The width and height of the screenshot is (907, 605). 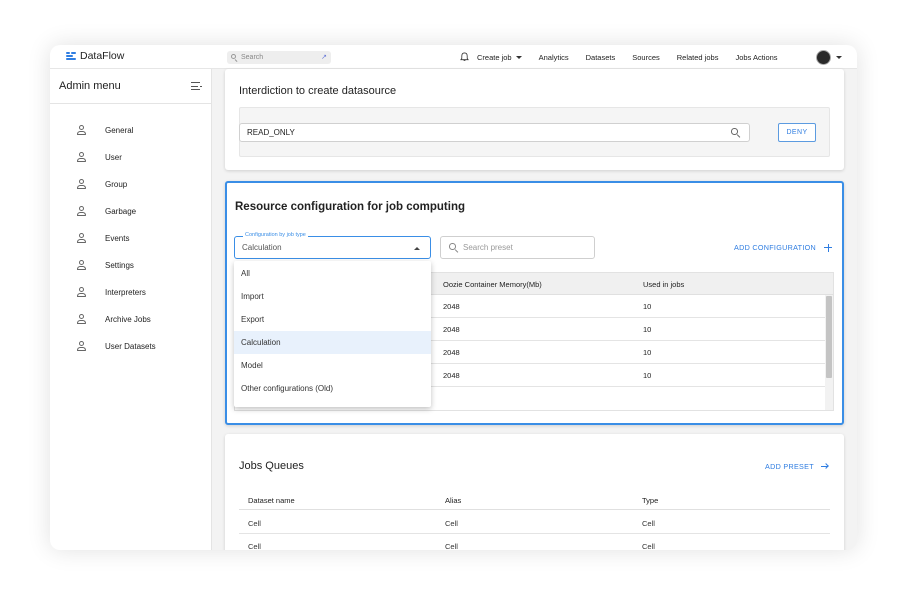 What do you see at coordinates (332, 365) in the screenshot?
I see `dropdown-option-model: Model` at bounding box center [332, 365].